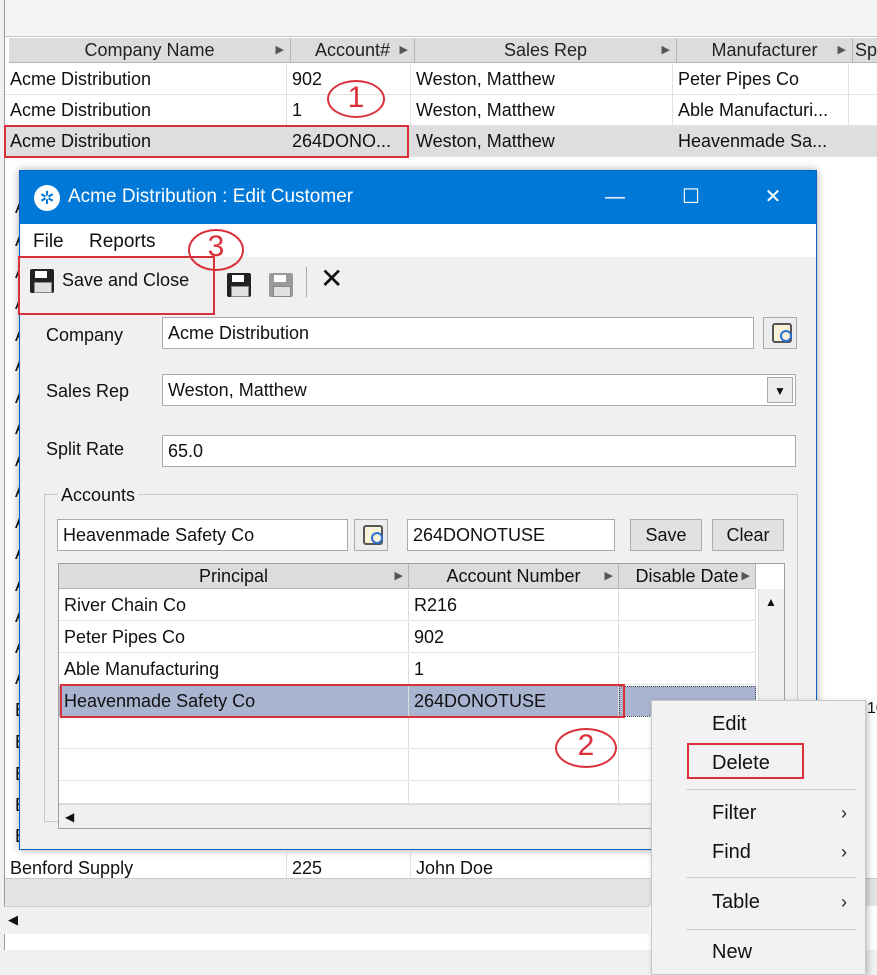  I want to click on account-cell: 225, so click(349, 866).